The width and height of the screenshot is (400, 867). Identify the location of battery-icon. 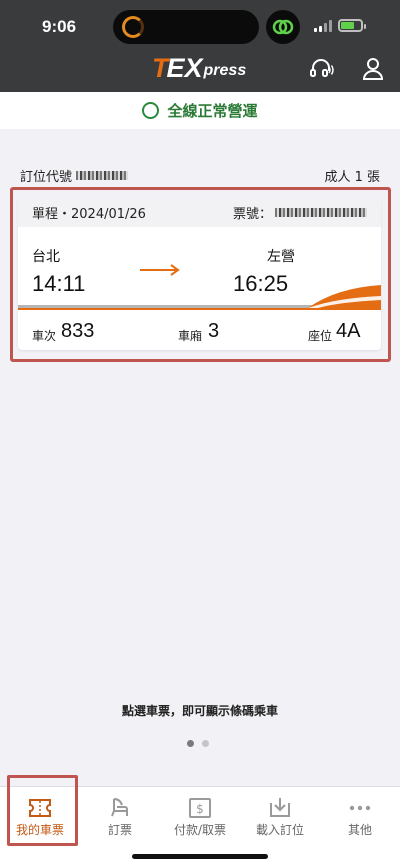
(352, 25).